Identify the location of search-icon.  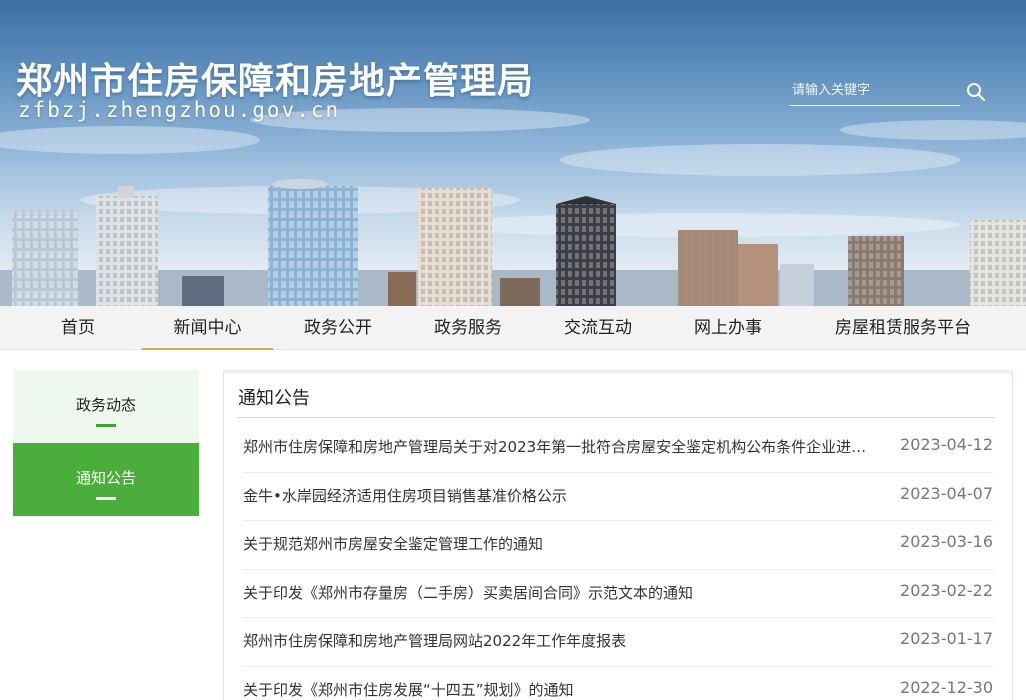
(976, 92).